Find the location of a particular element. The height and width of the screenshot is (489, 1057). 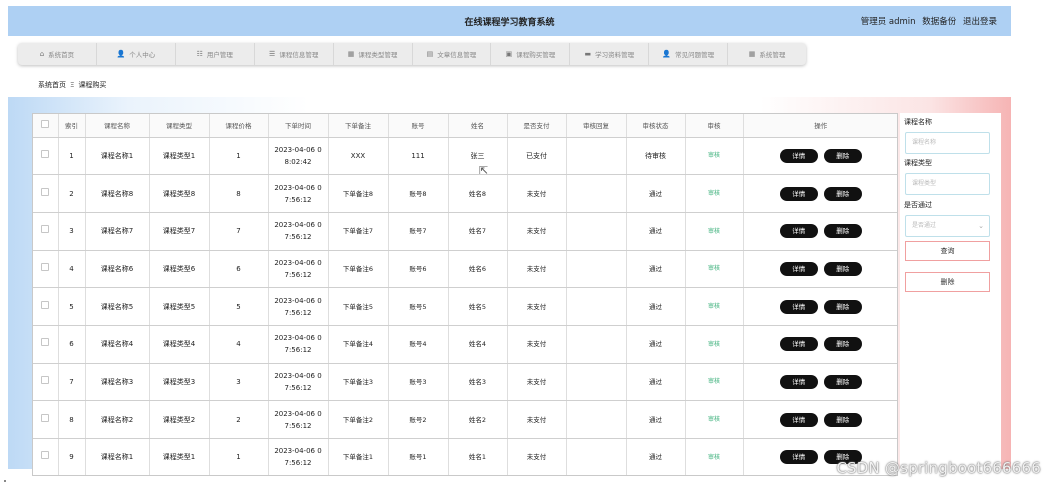

cell-account: 111 is located at coordinates (418, 156).